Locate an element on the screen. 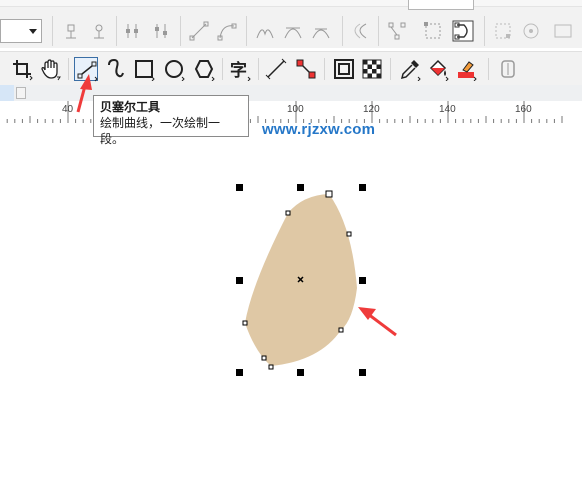  tooltip-description: 绘制曲线，一次绘制一段。 is located at coordinates (160, 131).